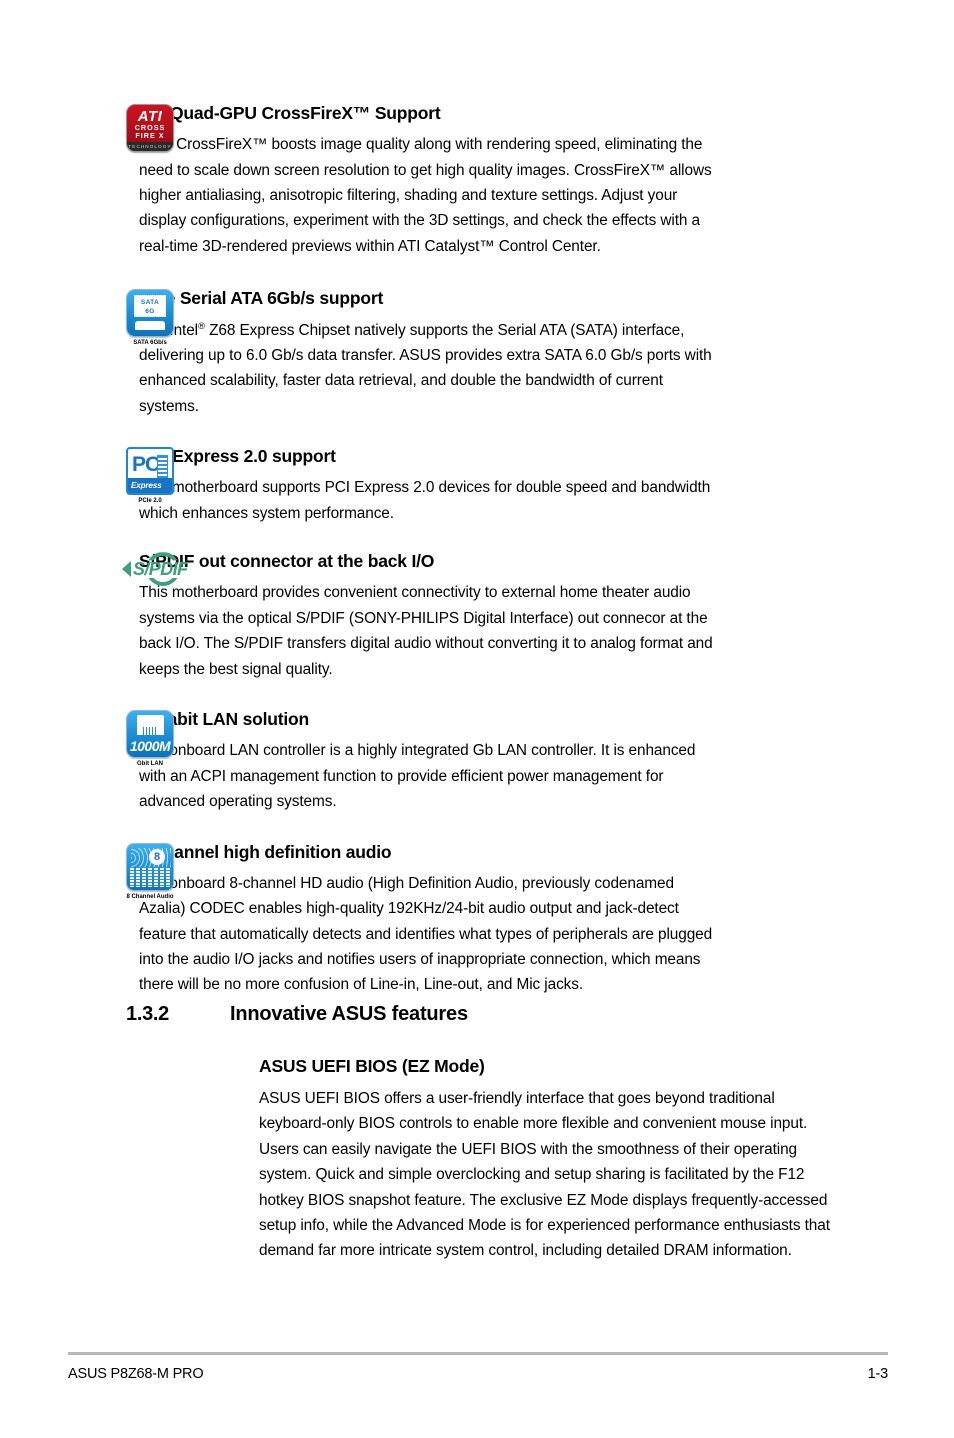 This screenshot has width=954, height=1438. Describe the element at coordinates (372, 1066) in the screenshot. I see `subsection-heading: ASUS UEFI BIOS (EZ Mode)` at that location.